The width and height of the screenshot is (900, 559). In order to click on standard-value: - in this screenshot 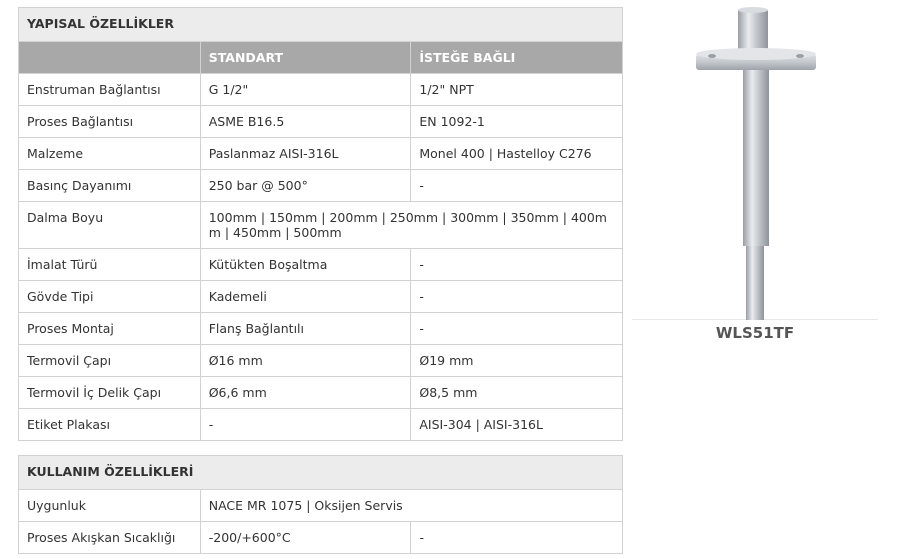, I will do `click(305, 424)`.